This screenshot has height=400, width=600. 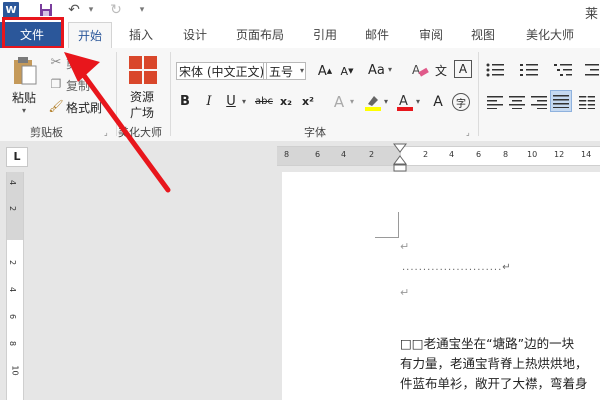 I want to click on format-painter-icon: 🖌, so click(x=56, y=106).